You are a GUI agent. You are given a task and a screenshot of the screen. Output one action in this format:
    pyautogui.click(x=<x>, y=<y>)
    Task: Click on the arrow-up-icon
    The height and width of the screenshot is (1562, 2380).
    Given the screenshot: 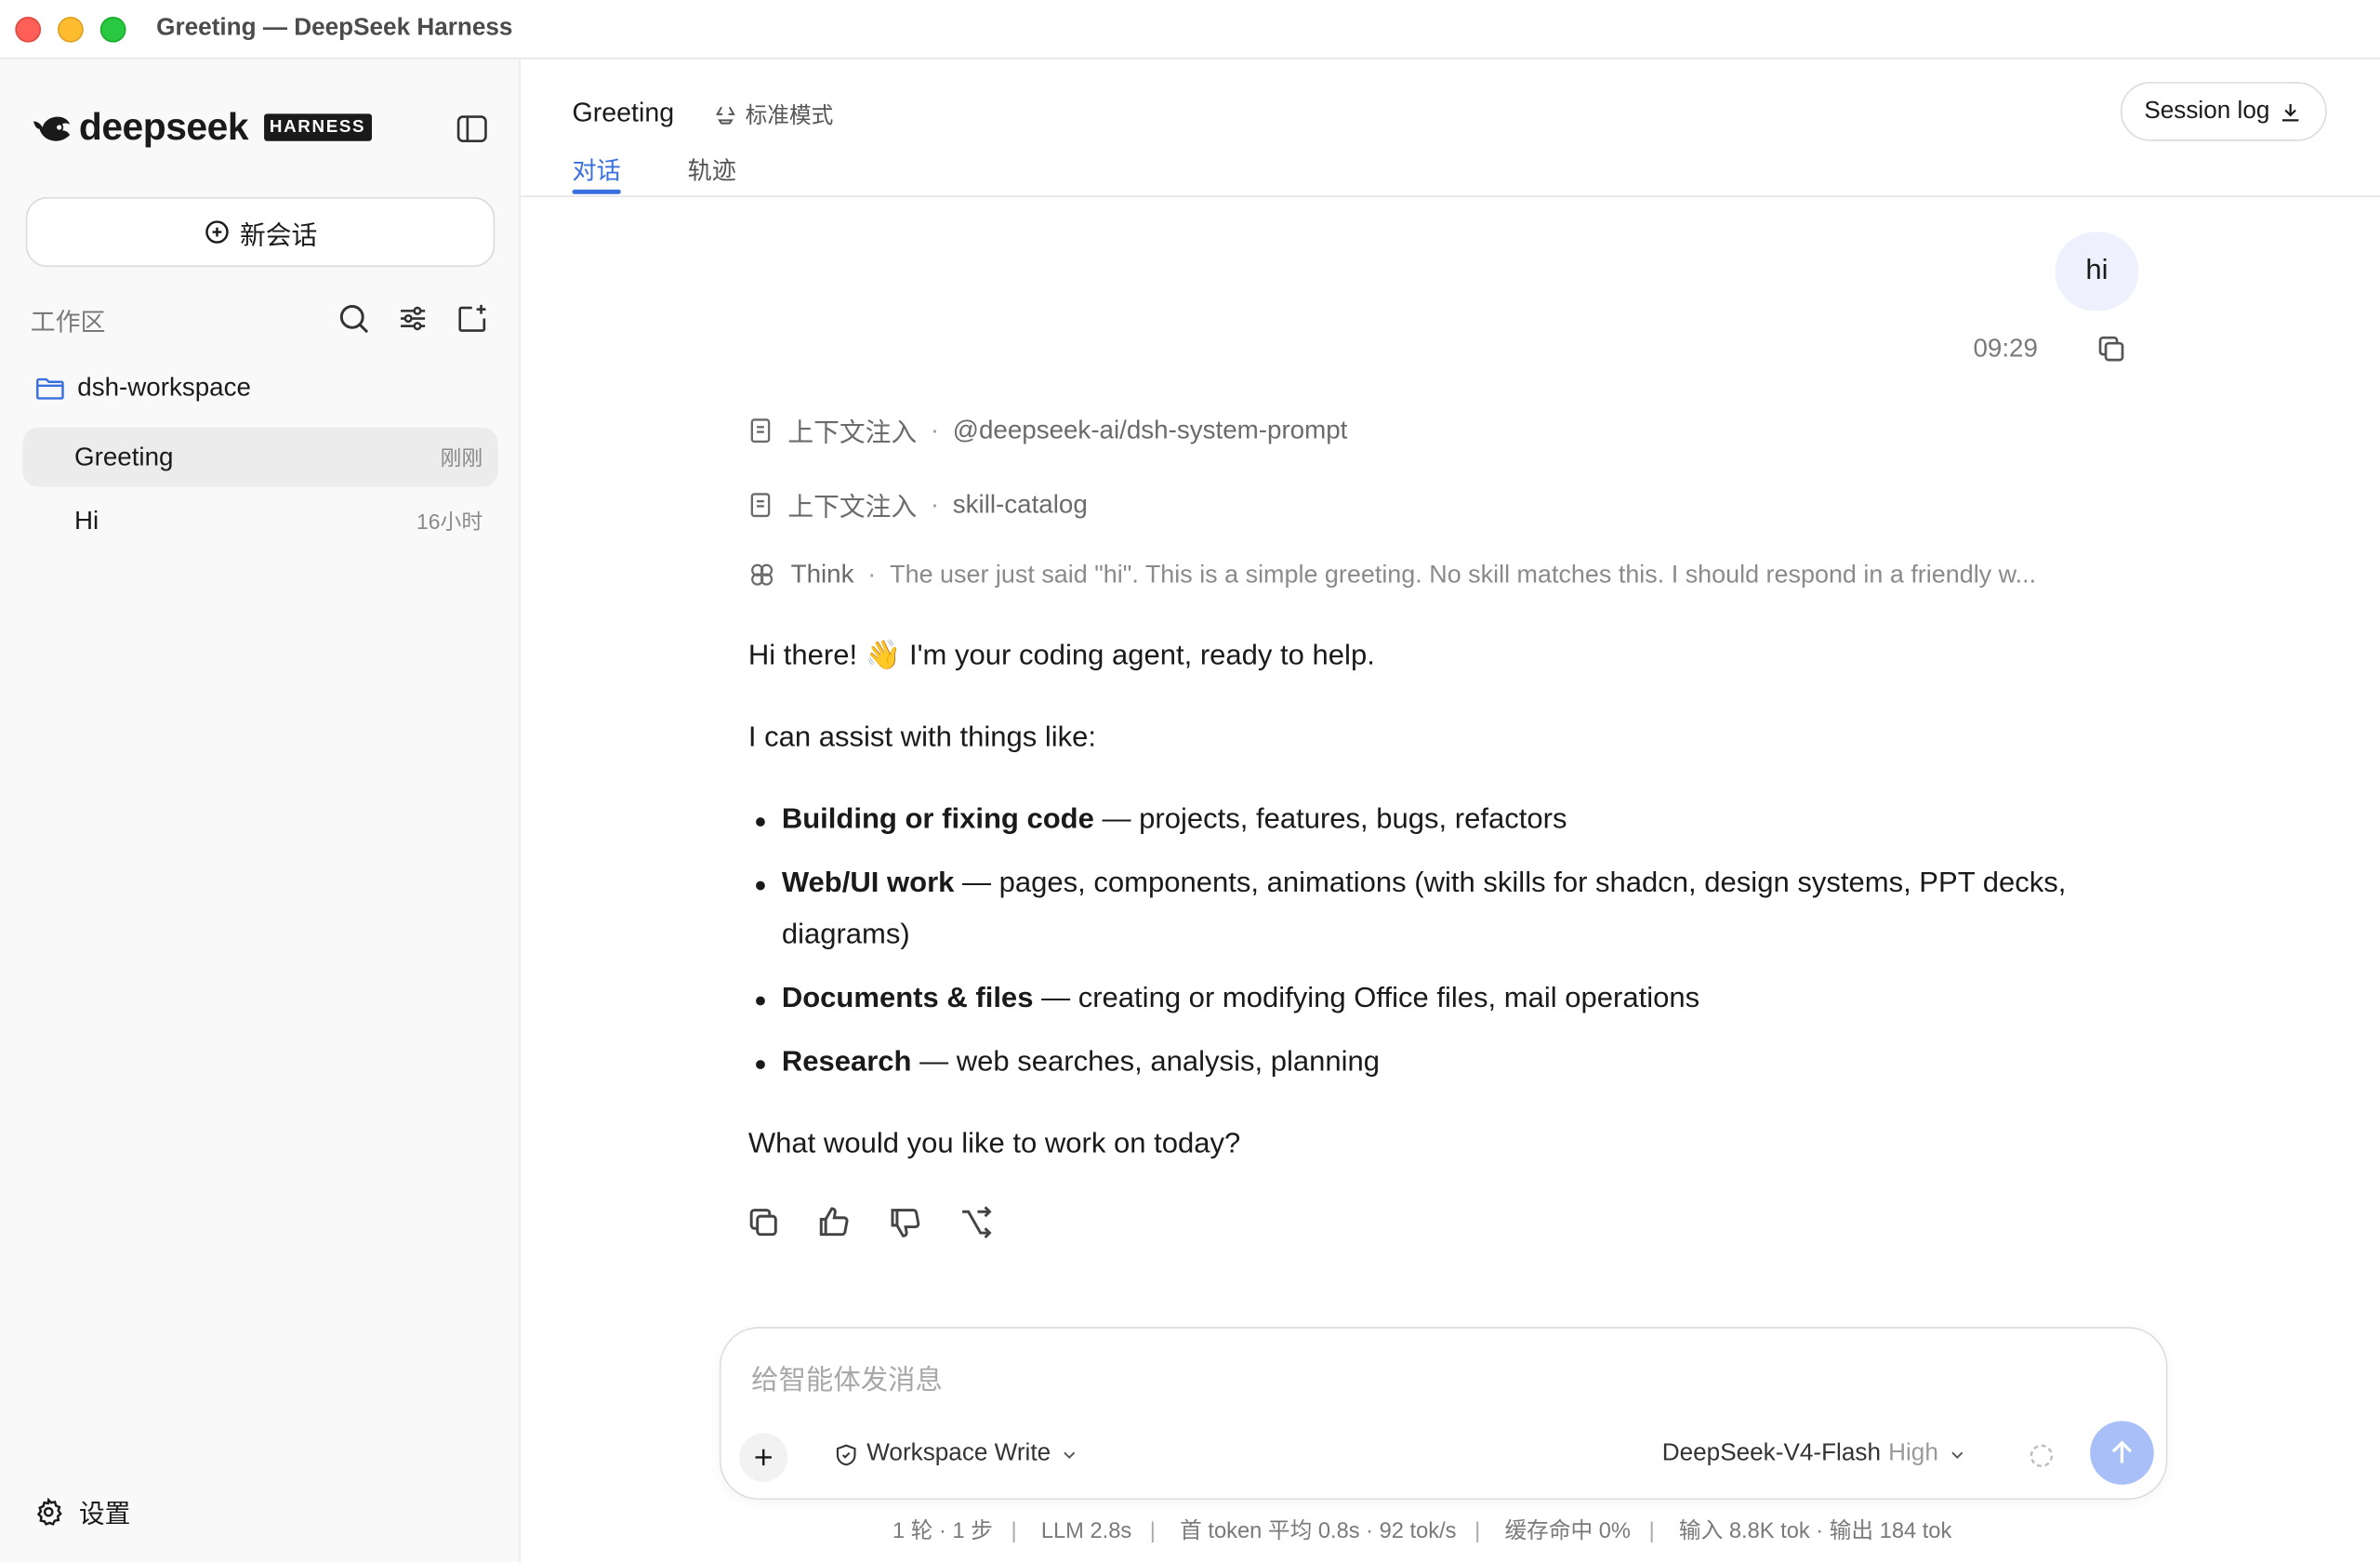 What is the action you would take?
    pyautogui.click(x=2122, y=1452)
    